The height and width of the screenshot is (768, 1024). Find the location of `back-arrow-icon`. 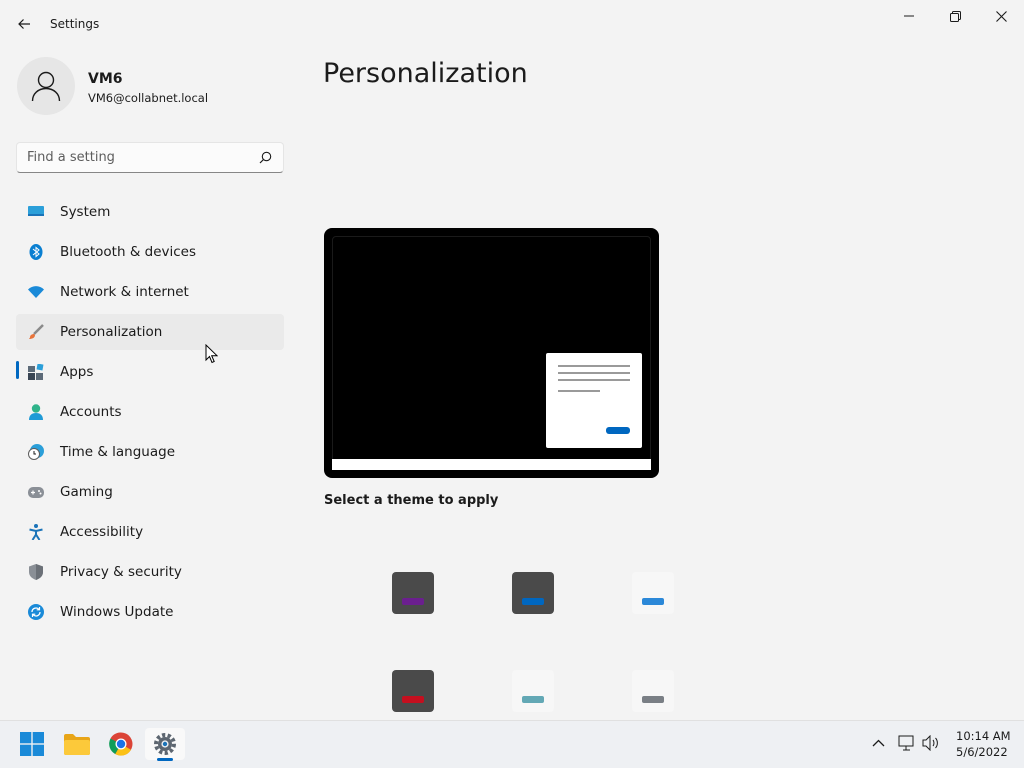

back-arrow-icon is located at coordinates (24, 24).